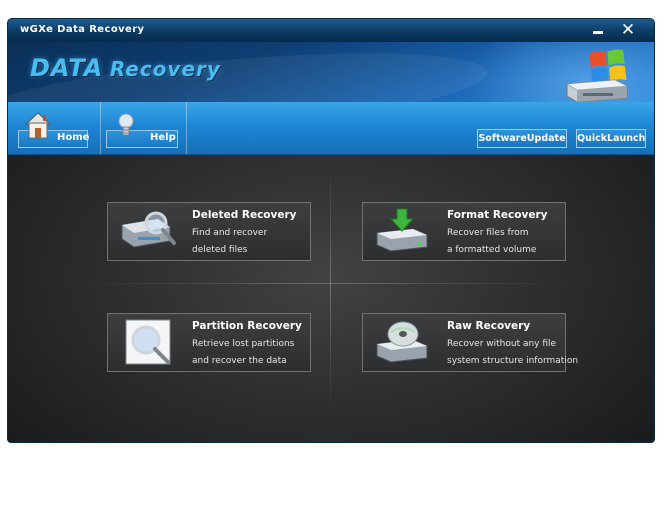  I want to click on partition-recovery-desc-line2: and recover the data, so click(239, 361).